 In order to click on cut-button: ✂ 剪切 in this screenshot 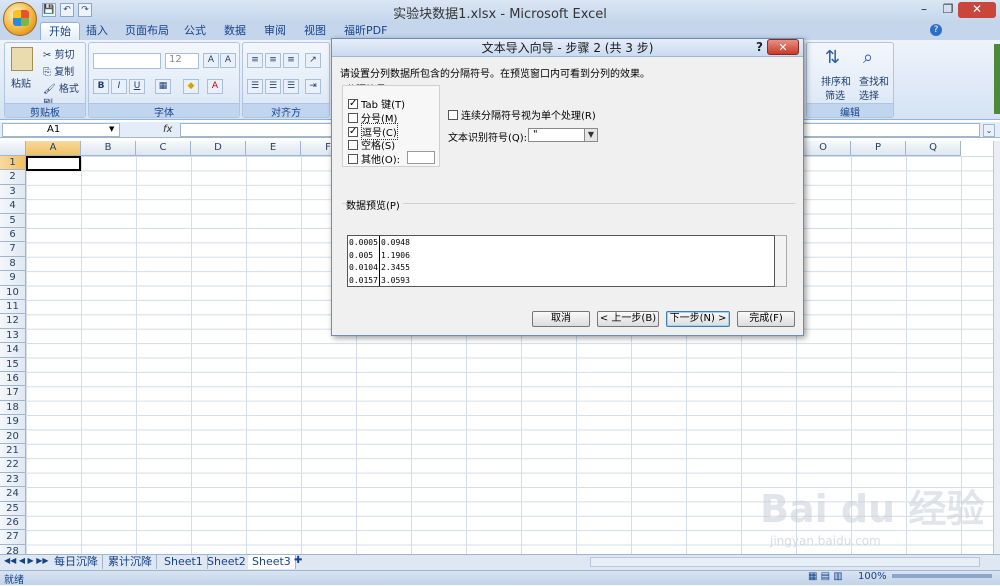, I will do `click(59, 53)`.